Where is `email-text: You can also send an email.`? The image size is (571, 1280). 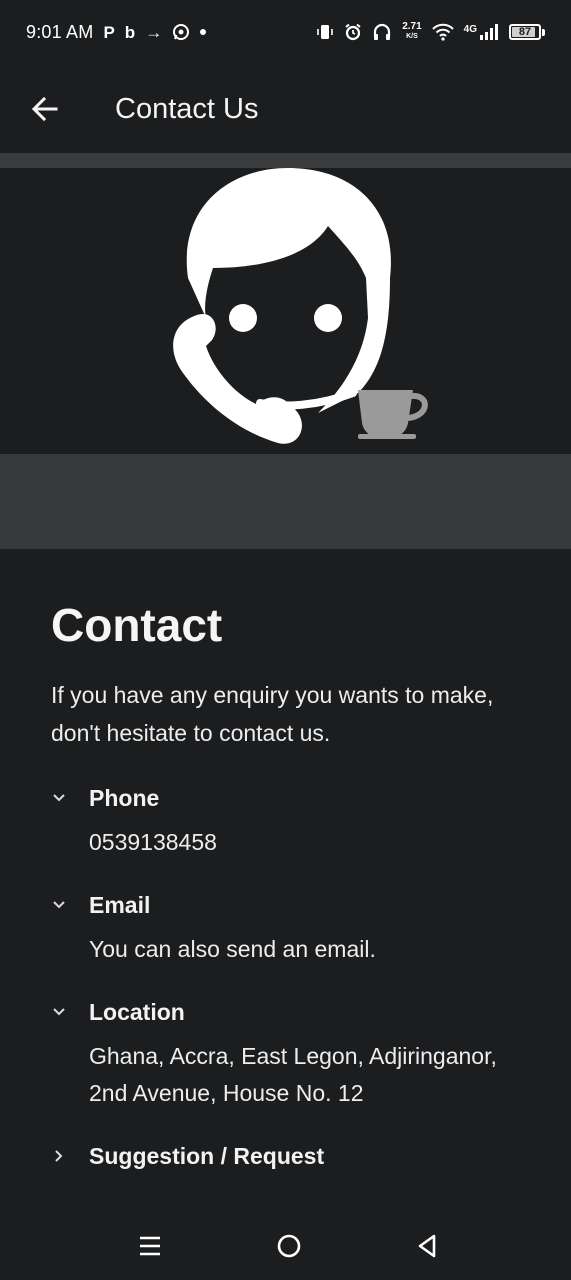 email-text: You can also send an email. is located at coordinates (232, 949).